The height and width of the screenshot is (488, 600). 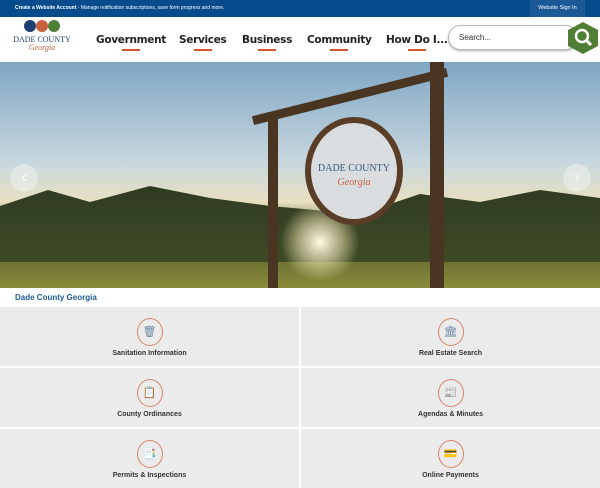 I want to click on nav-business: Business, so click(x=267, y=42).